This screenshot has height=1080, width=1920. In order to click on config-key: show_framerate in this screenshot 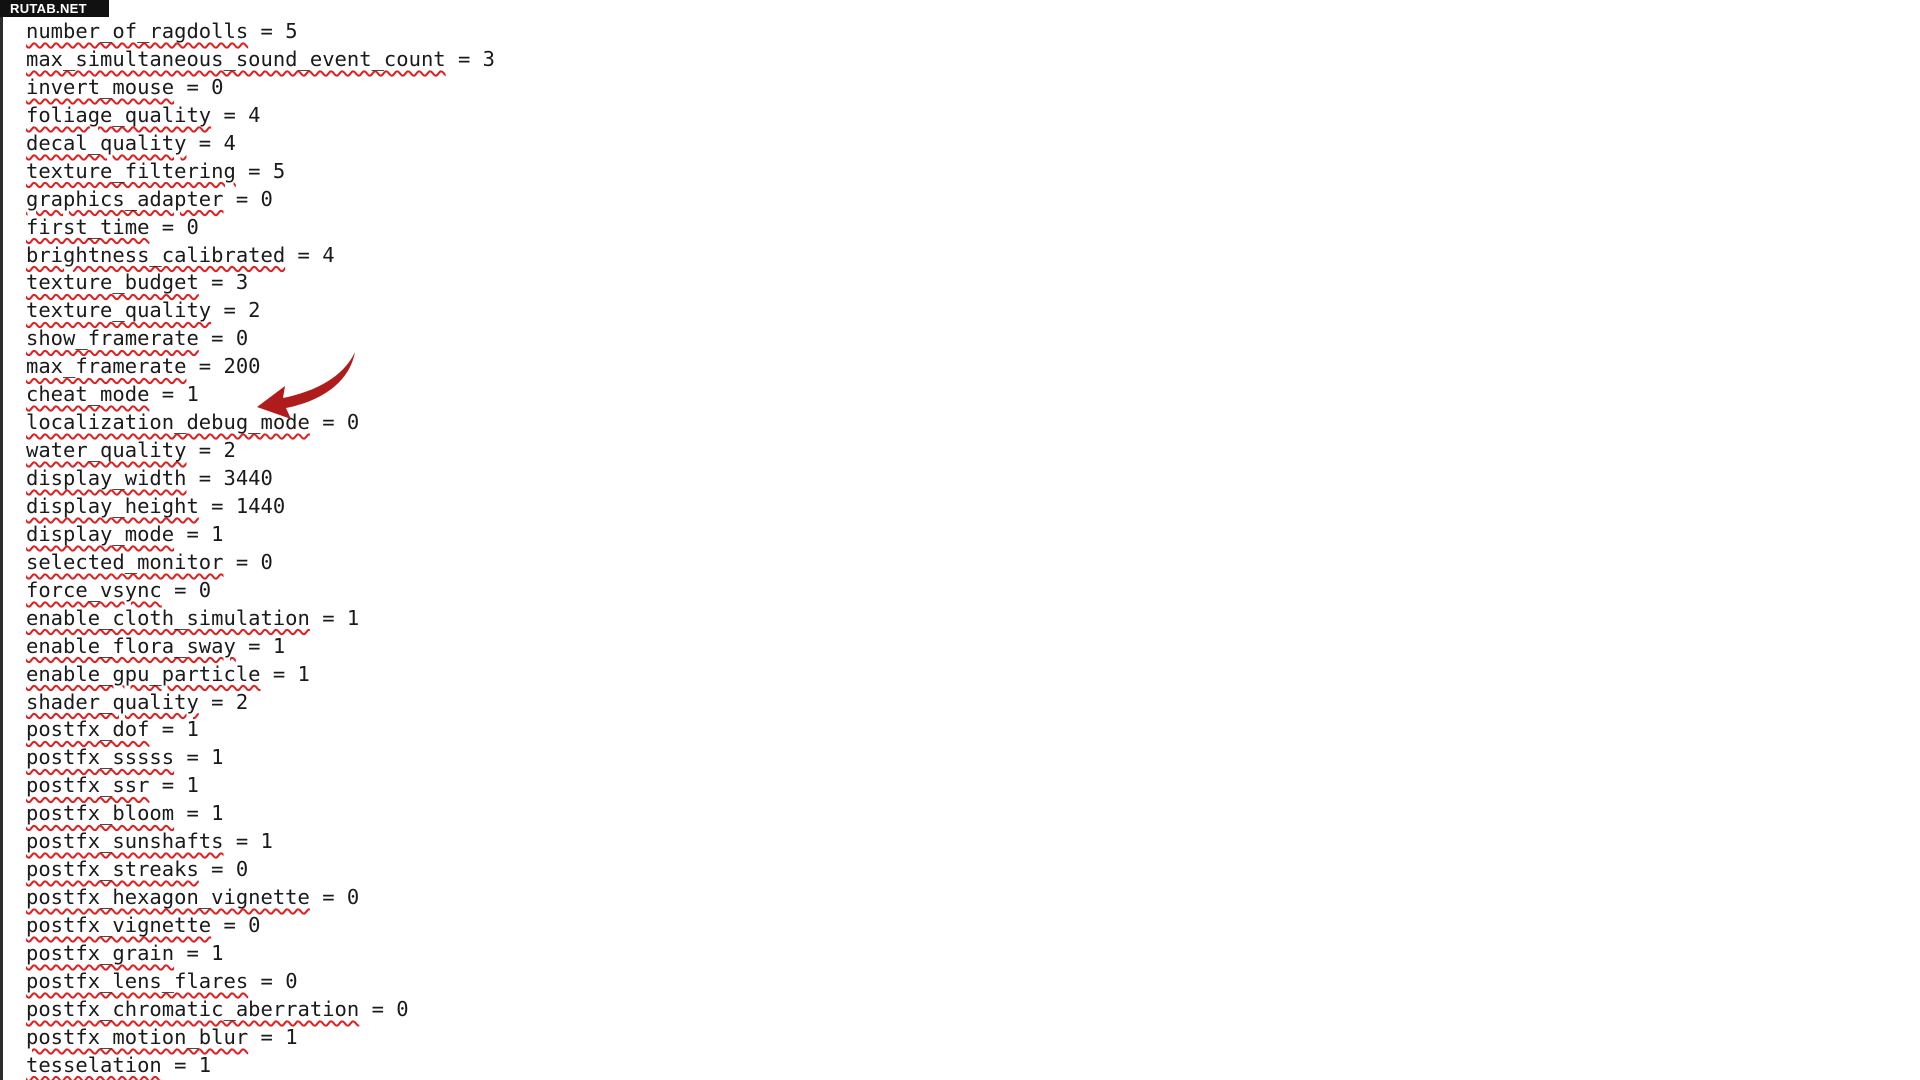, I will do `click(112, 338)`.